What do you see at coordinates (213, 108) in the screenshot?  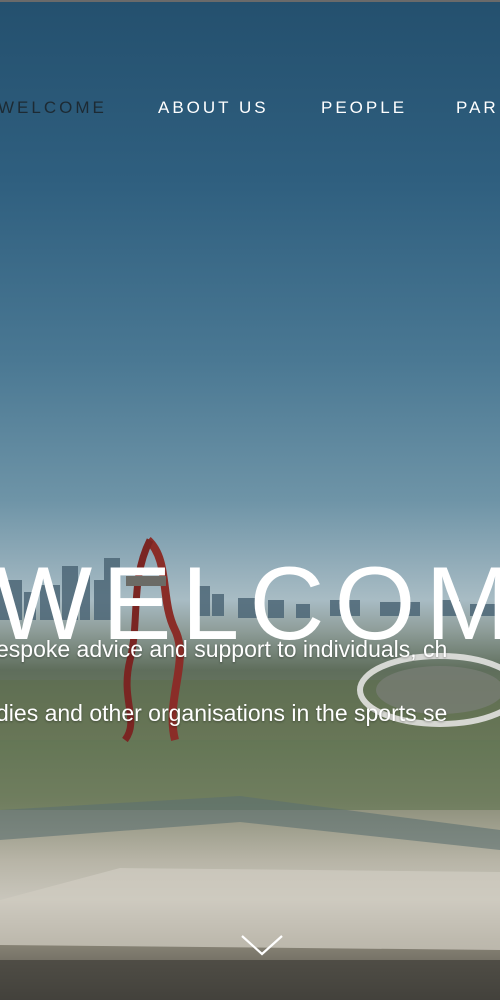 I see `nav-item-about-us: ABOUT US` at bounding box center [213, 108].